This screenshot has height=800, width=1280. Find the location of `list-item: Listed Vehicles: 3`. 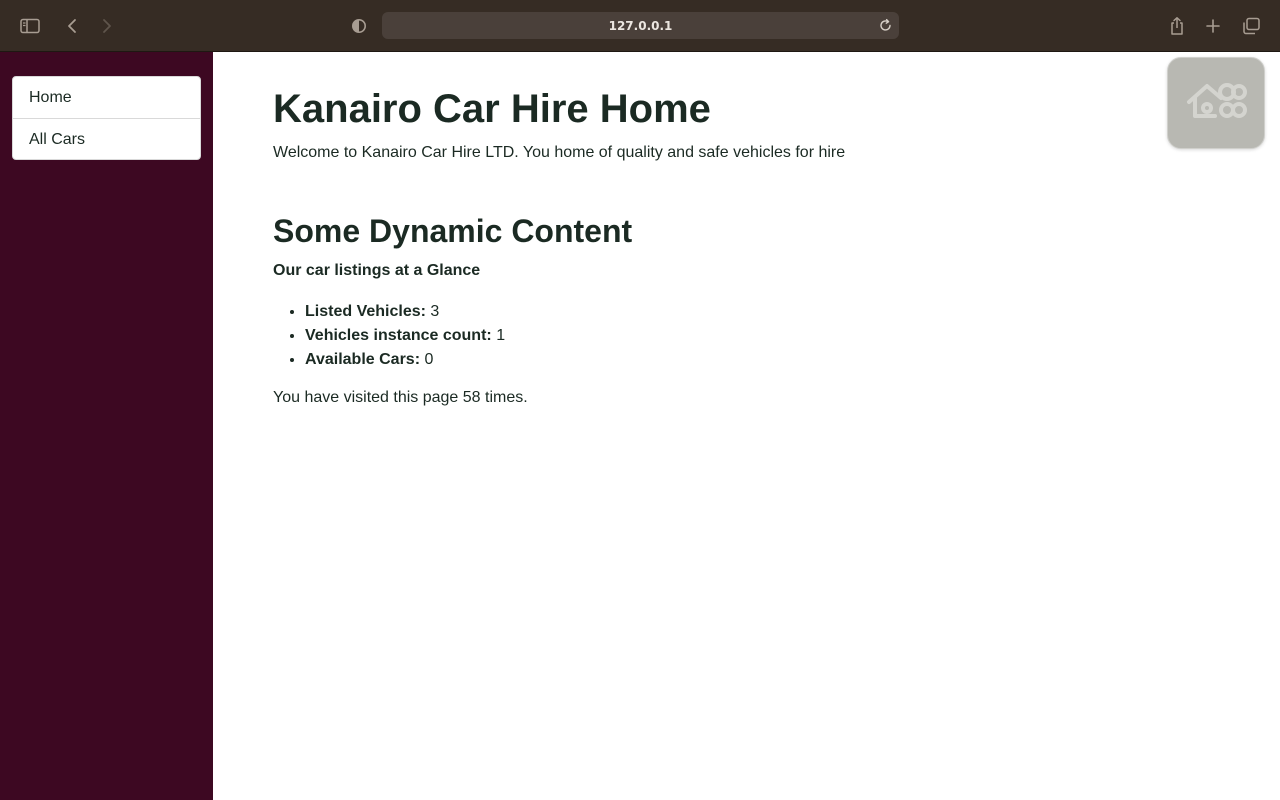

list-item: Listed Vehicles: 3 is located at coordinates (405, 312).